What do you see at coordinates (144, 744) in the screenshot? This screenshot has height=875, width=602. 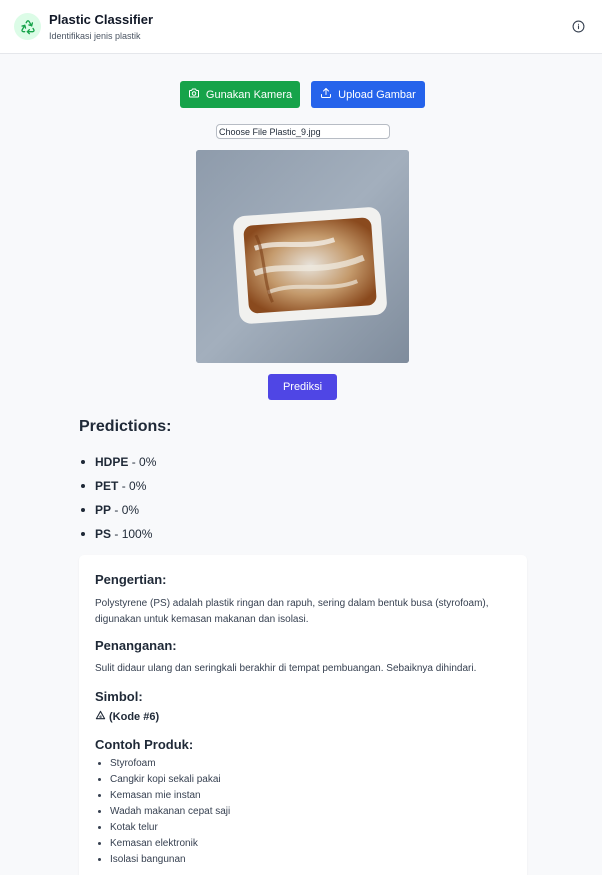 I see `contoh-heading: Contoh Produk:` at bounding box center [144, 744].